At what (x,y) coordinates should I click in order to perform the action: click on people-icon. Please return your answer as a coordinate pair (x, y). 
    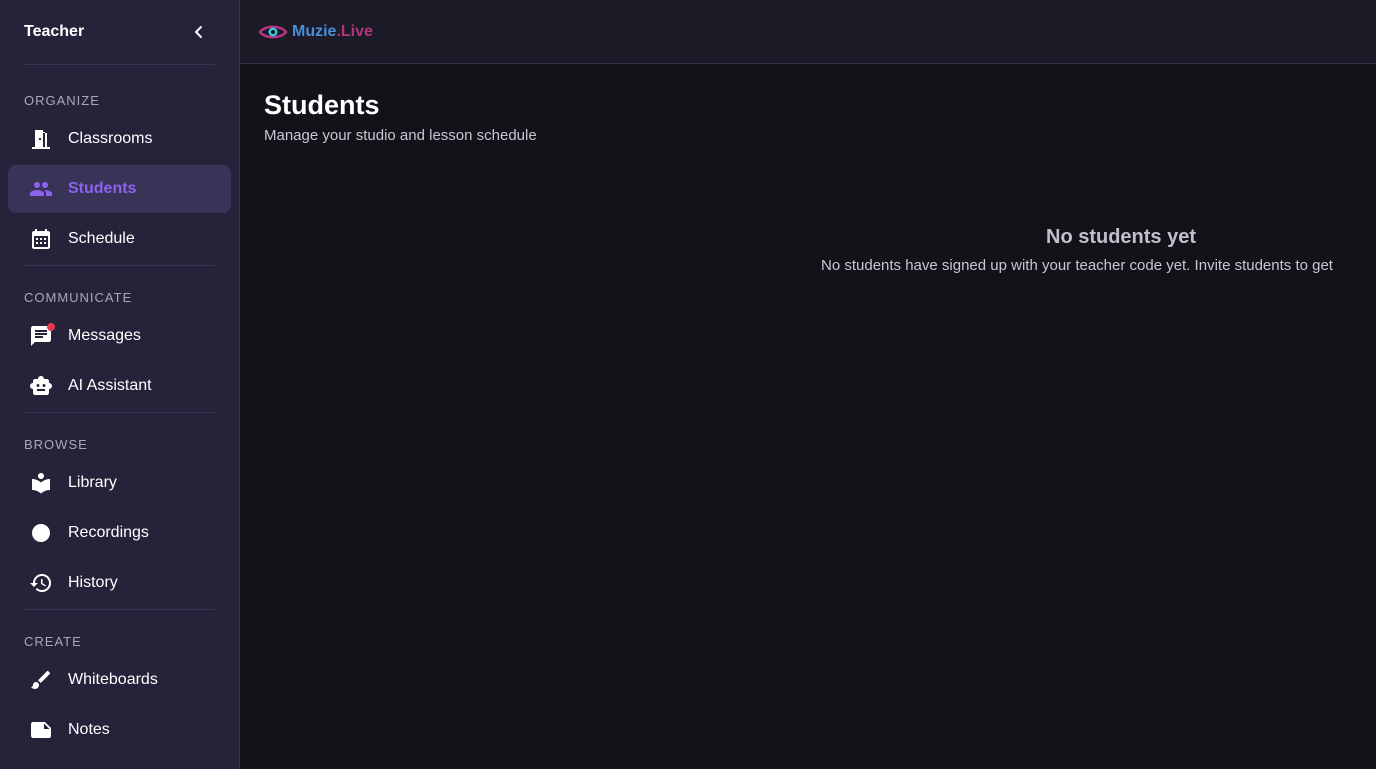
    Looking at the image, I should click on (41, 189).